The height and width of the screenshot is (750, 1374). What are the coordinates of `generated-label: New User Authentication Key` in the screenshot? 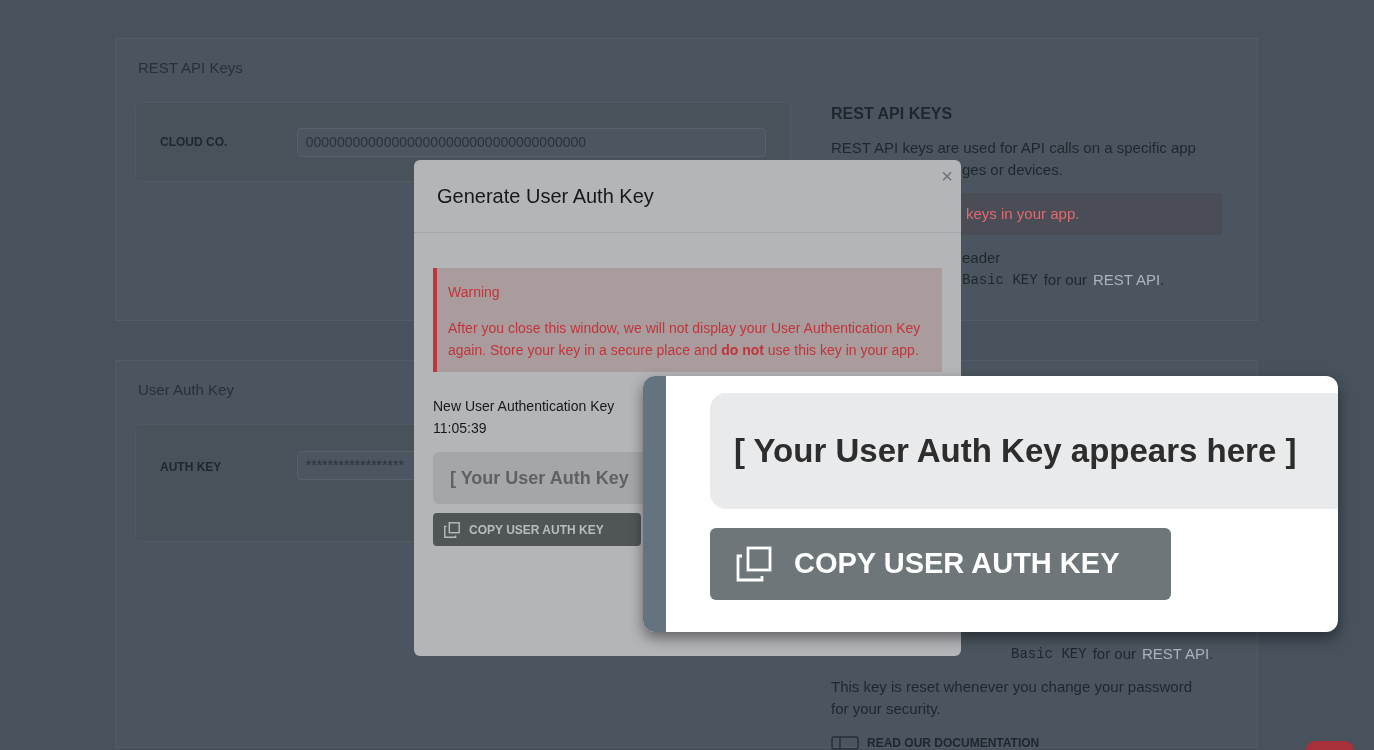 It's located at (524, 406).